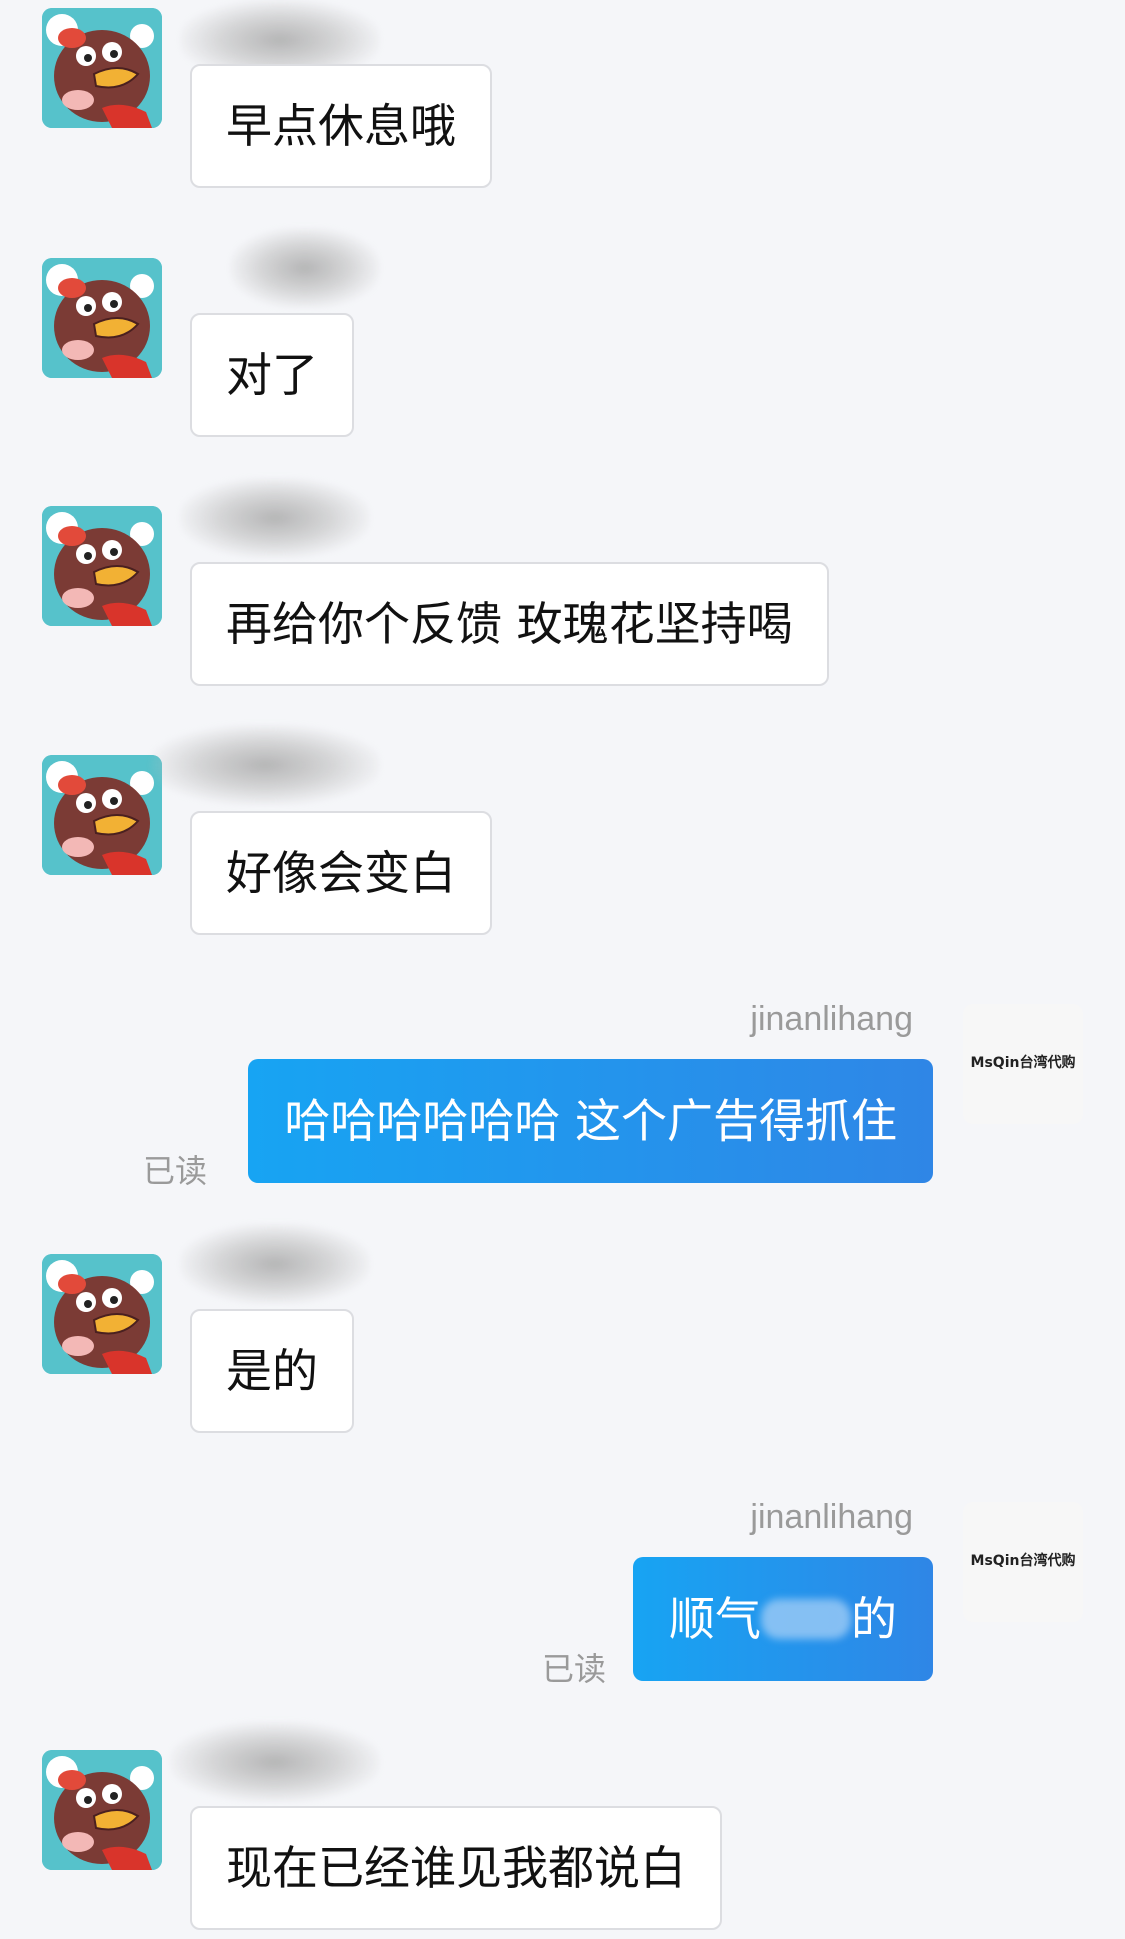 This screenshot has width=1125, height=1939. Describe the element at coordinates (272, 375) in the screenshot. I see `message-bubble: 对了` at that location.